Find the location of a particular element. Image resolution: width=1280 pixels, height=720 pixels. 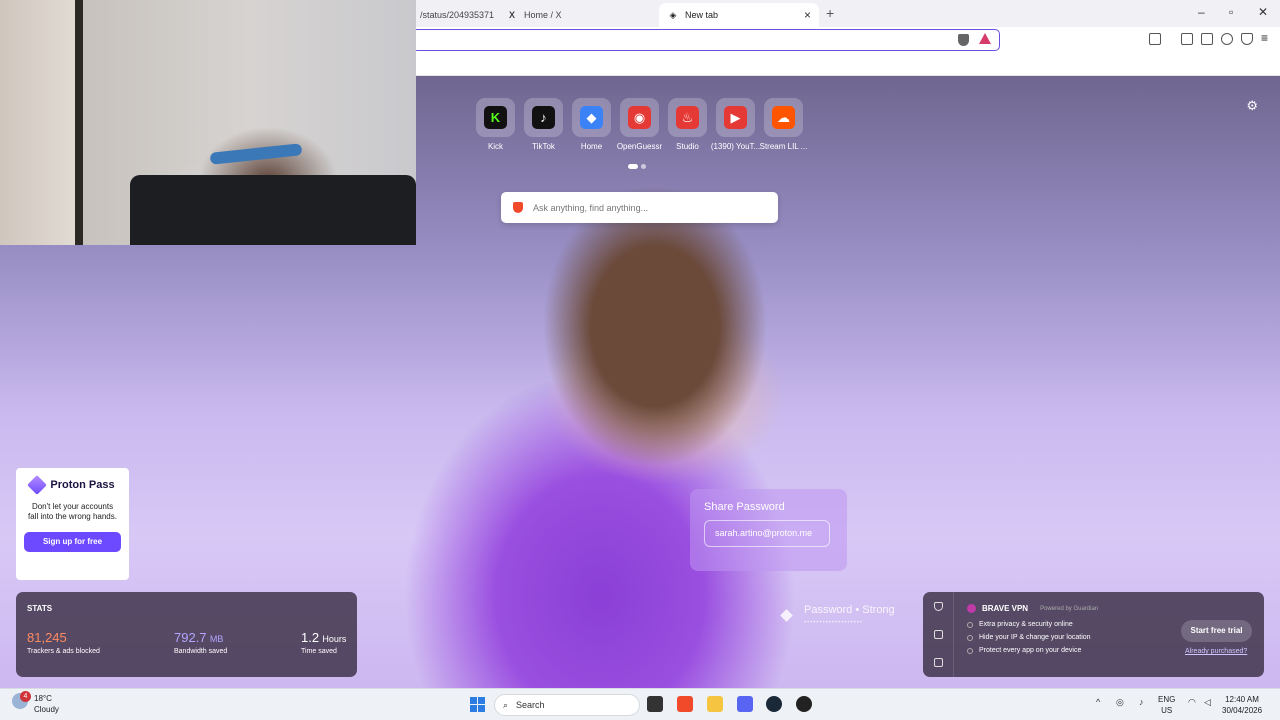

shortcut-tile: ◉ is located at coordinates (639, 117).